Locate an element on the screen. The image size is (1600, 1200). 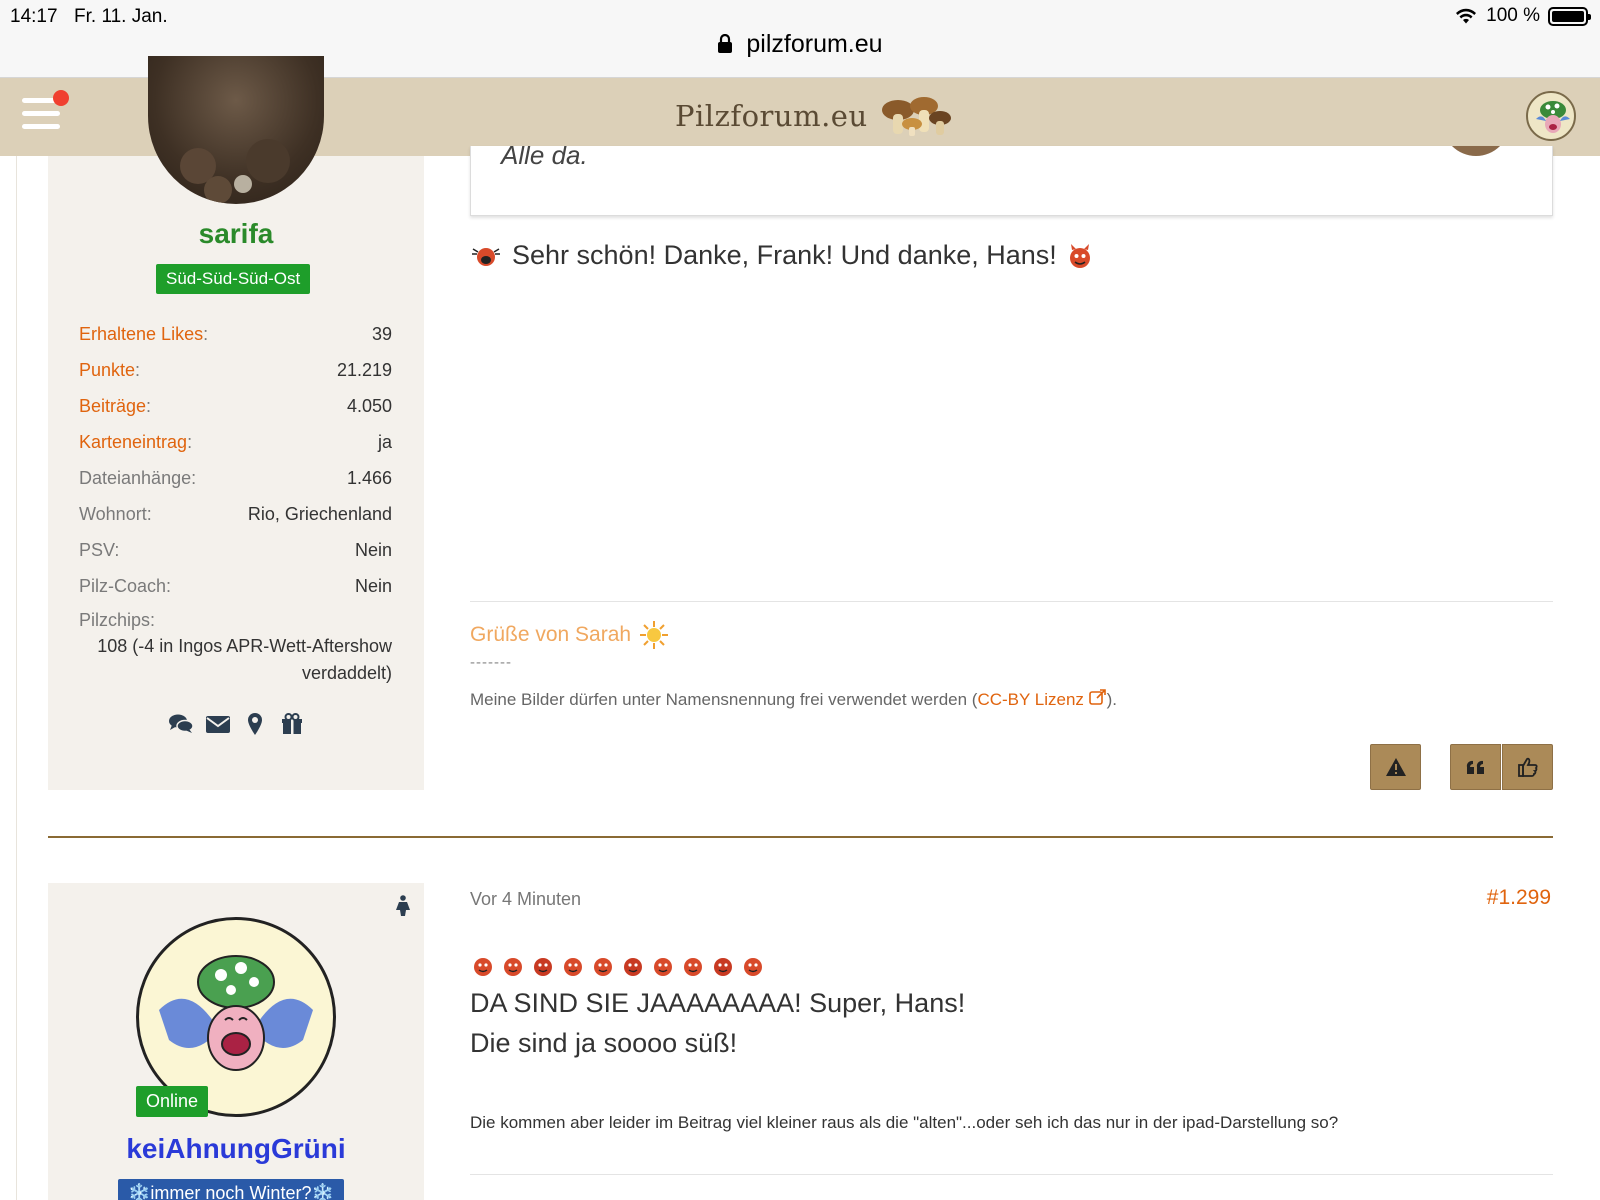
sun-icon is located at coordinates (654, 635).